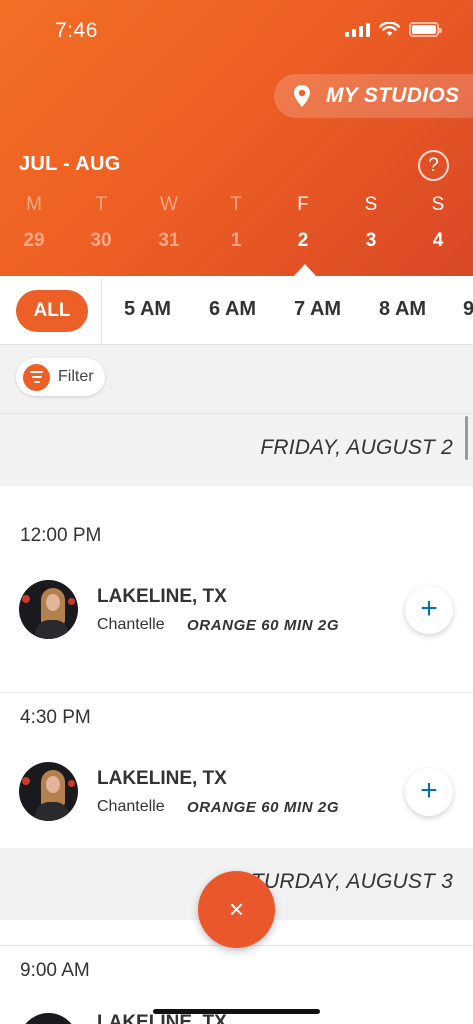 This screenshot has height=1024, width=473. I want to click on close-icon: ×, so click(236, 909).